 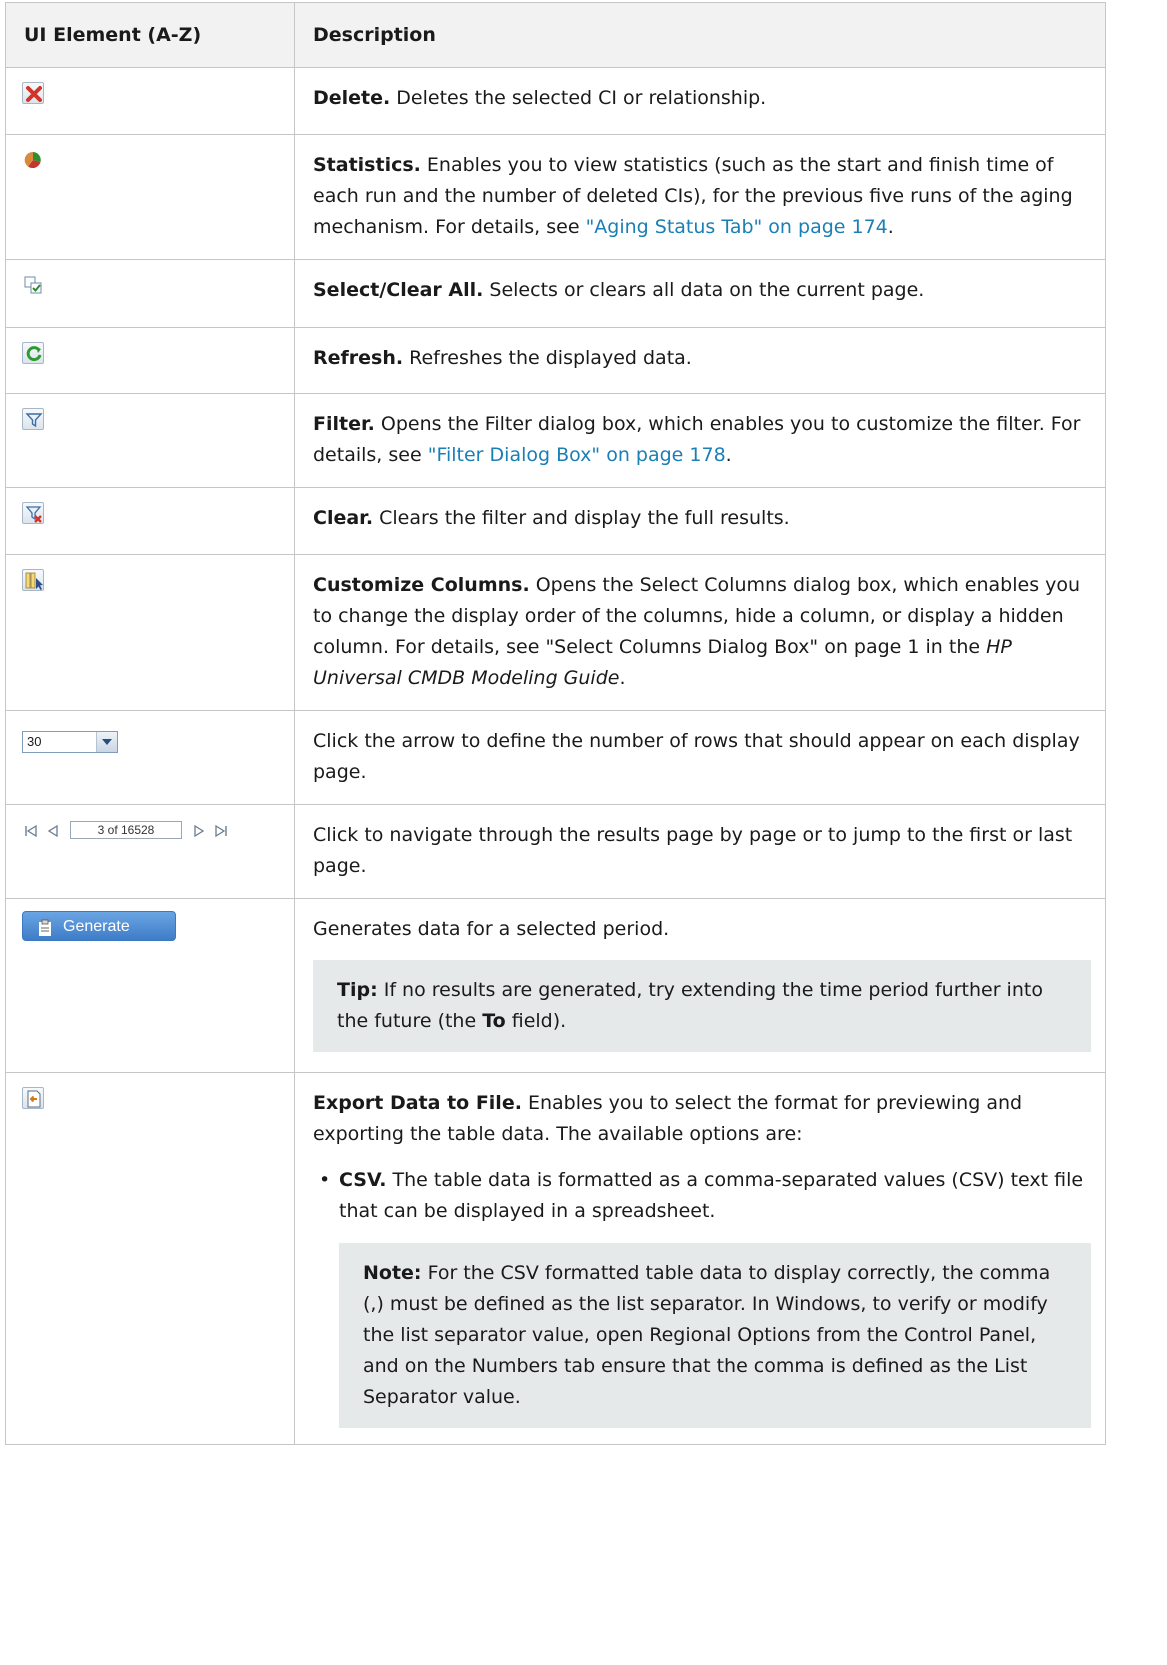 What do you see at coordinates (547, 358) in the screenshot?
I see `row-description: Refreshes the displayed data.` at bounding box center [547, 358].